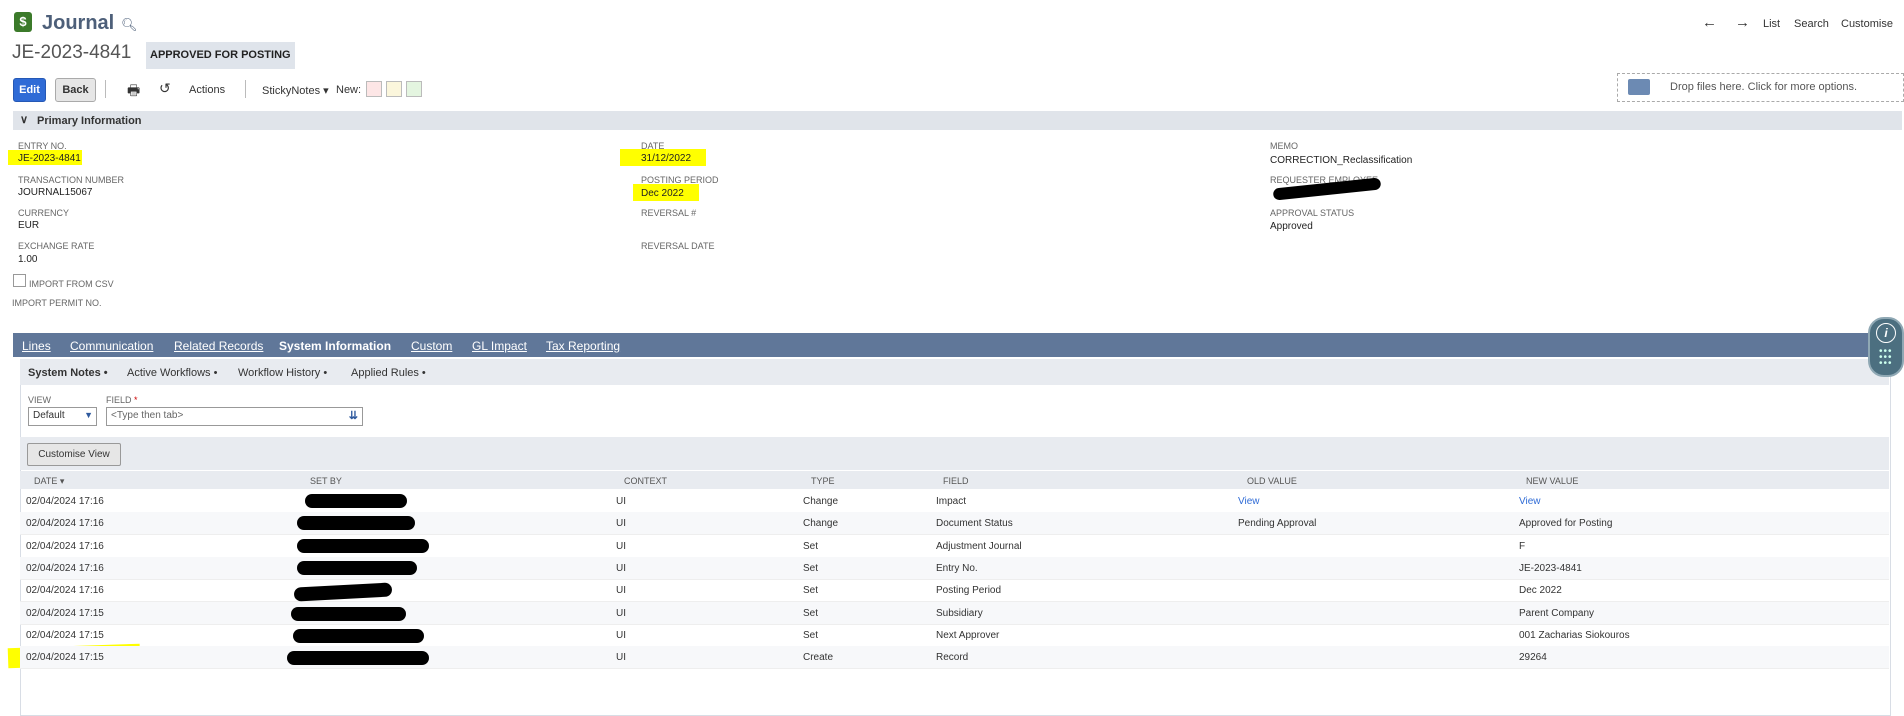 Image resolution: width=1904 pixels, height=716 pixels. I want to click on file-dropzone: Drop files here. Click for more options., so click(1760, 87).